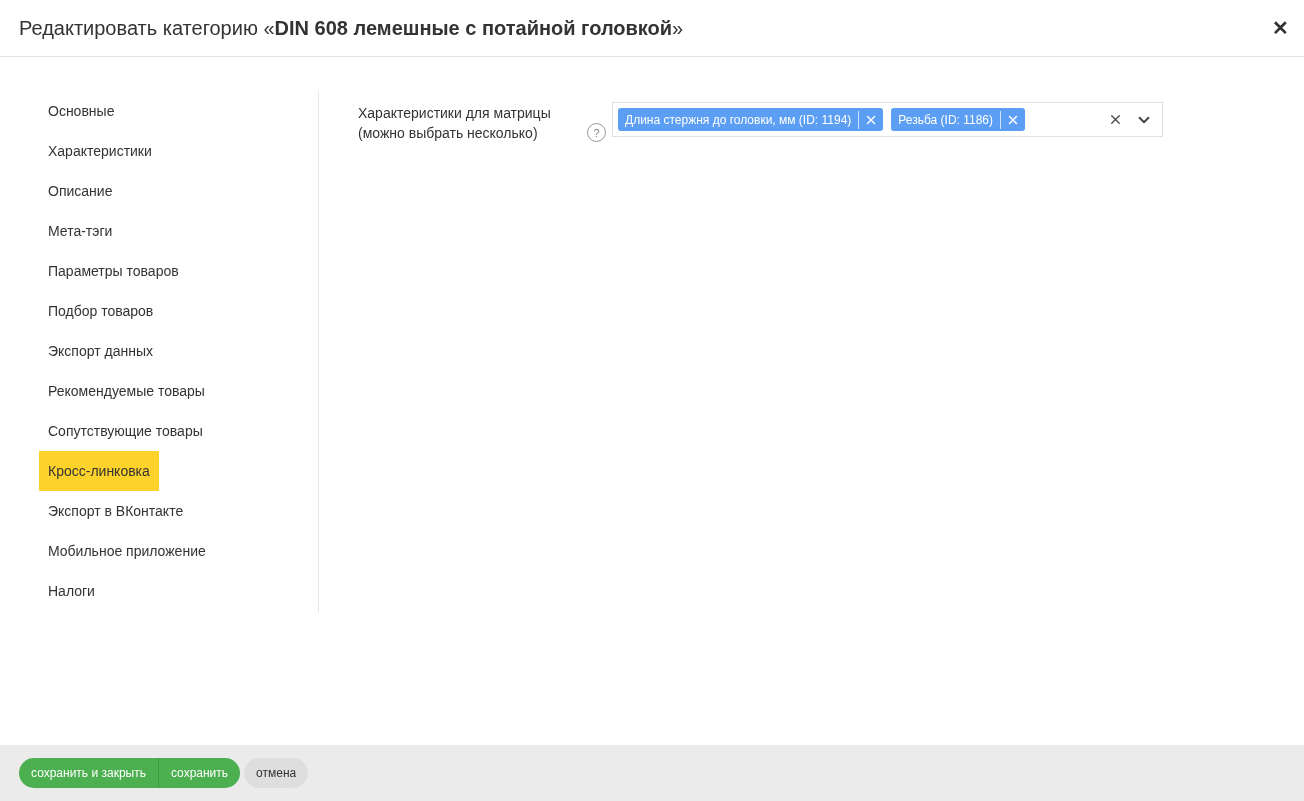 The image size is (1304, 801). I want to click on sidebar-item: Налоги, so click(71, 591).